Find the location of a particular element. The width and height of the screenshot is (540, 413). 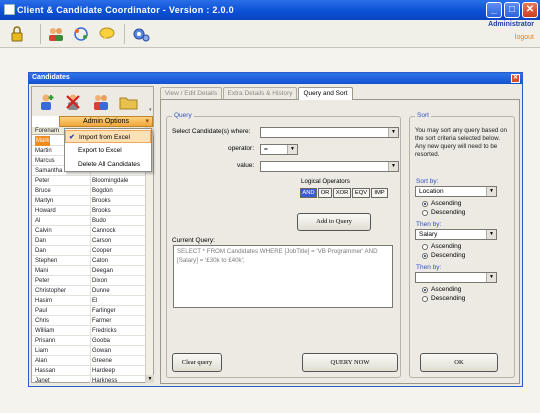

table-row: Chris Farmer is located at coordinates (88, 321).